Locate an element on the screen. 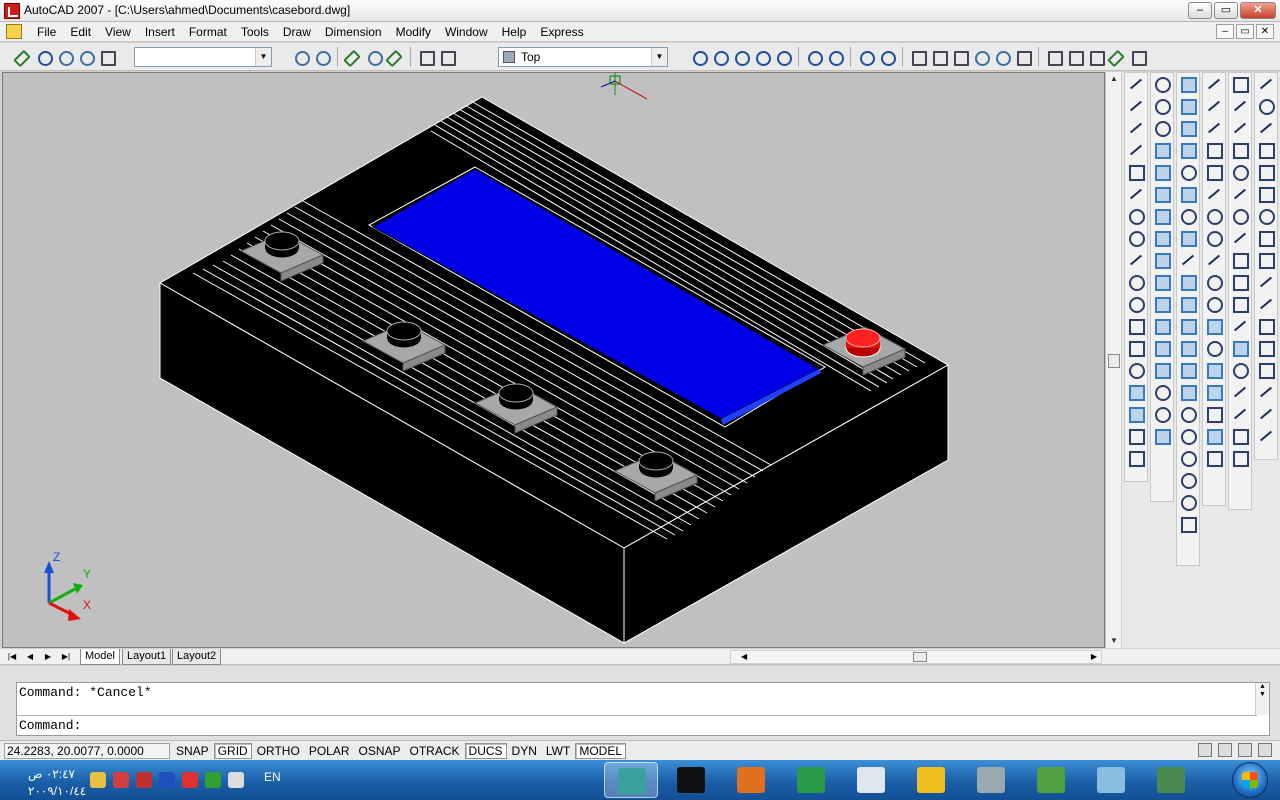 This screenshot has width=1280, height=800. arc-icon is located at coordinates (1136, 194).